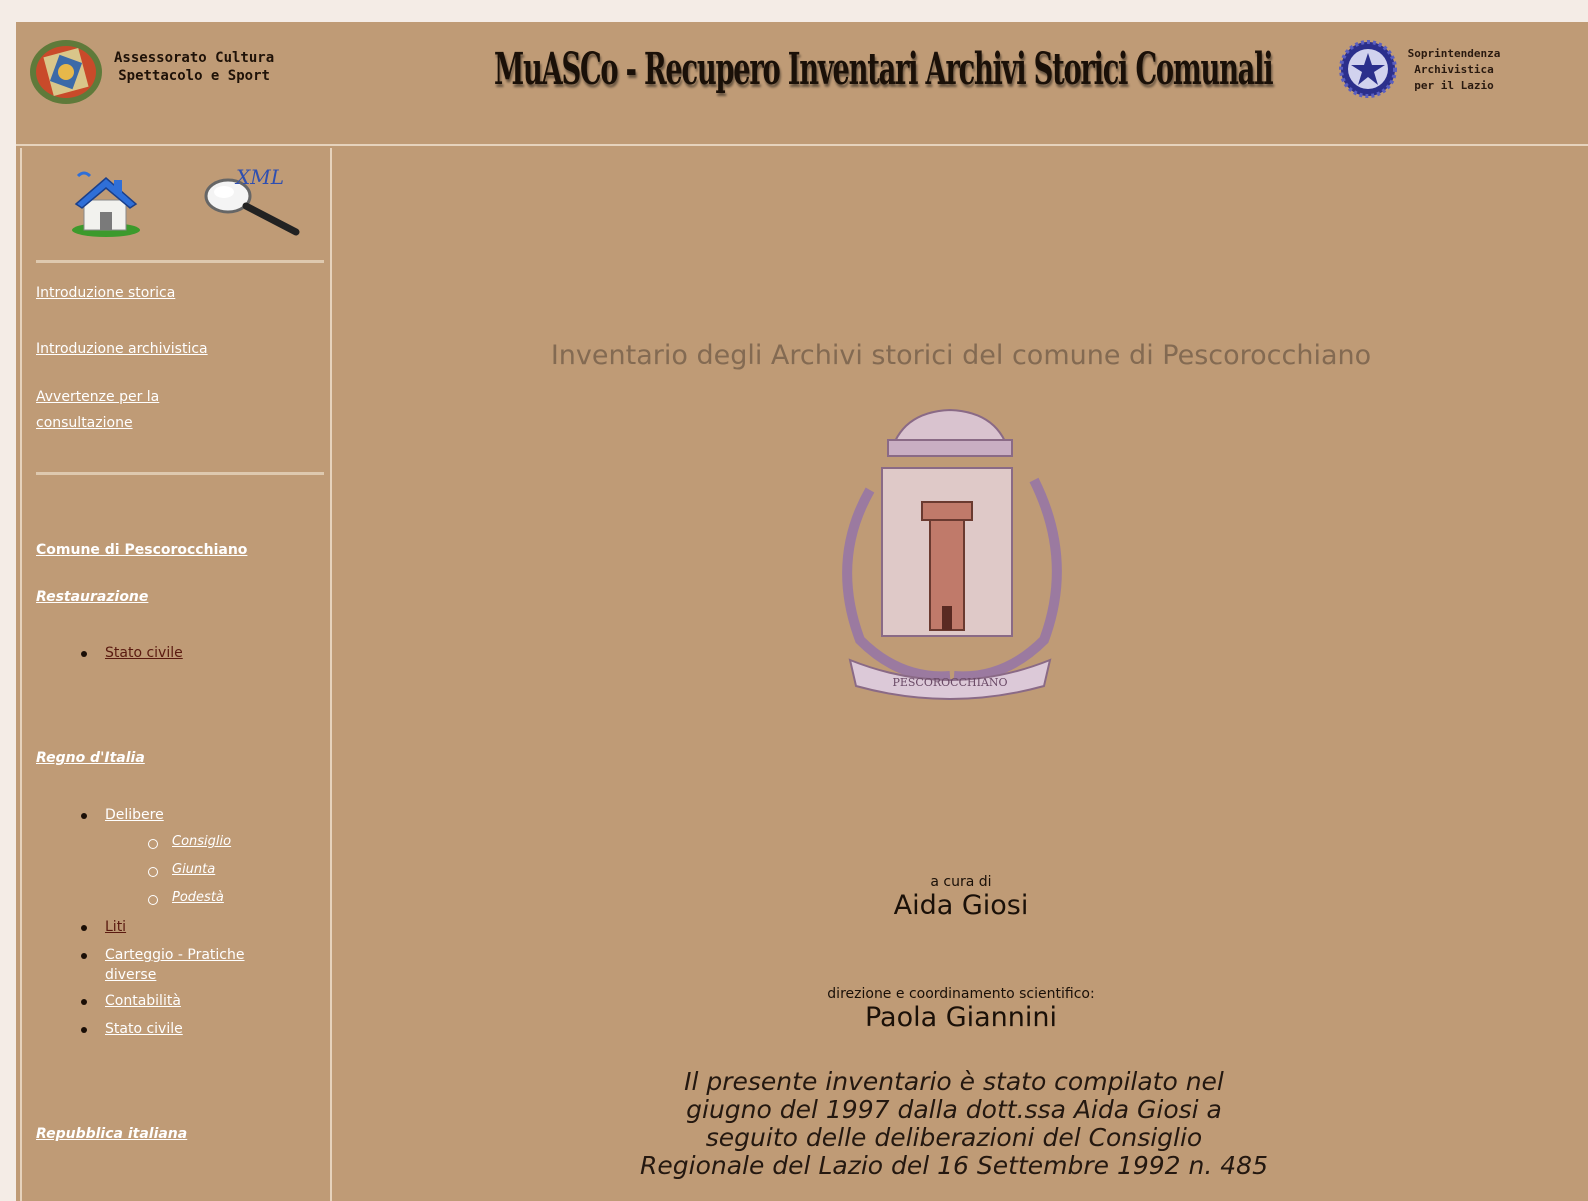  What do you see at coordinates (961, 1017) in the screenshot?
I see `director-name: Paola Giannini` at bounding box center [961, 1017].